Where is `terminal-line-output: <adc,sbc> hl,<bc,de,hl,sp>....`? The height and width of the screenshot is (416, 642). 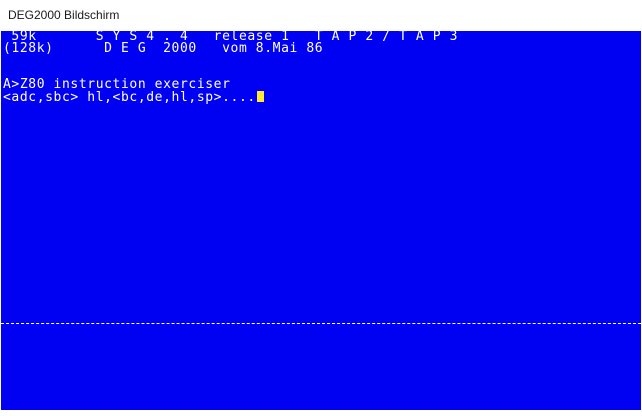
terminal-line-output: <adc,sbc> hl,<bc,de,hl,sp>.... is located at coordinates (133, 97).